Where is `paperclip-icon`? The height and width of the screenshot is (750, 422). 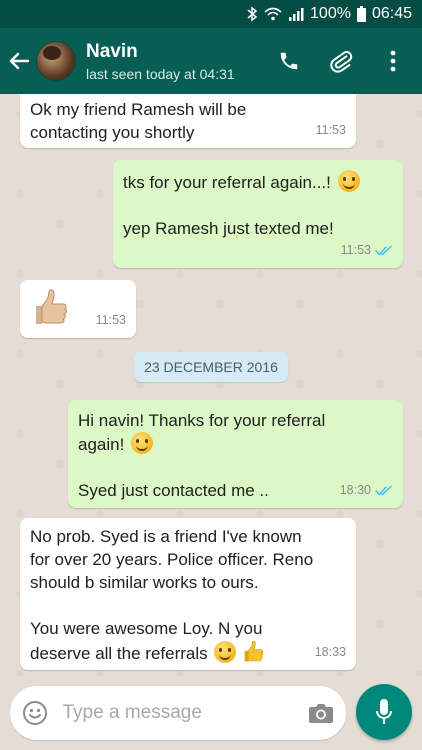 paperclip-icon is located at coordinates (341, 62).